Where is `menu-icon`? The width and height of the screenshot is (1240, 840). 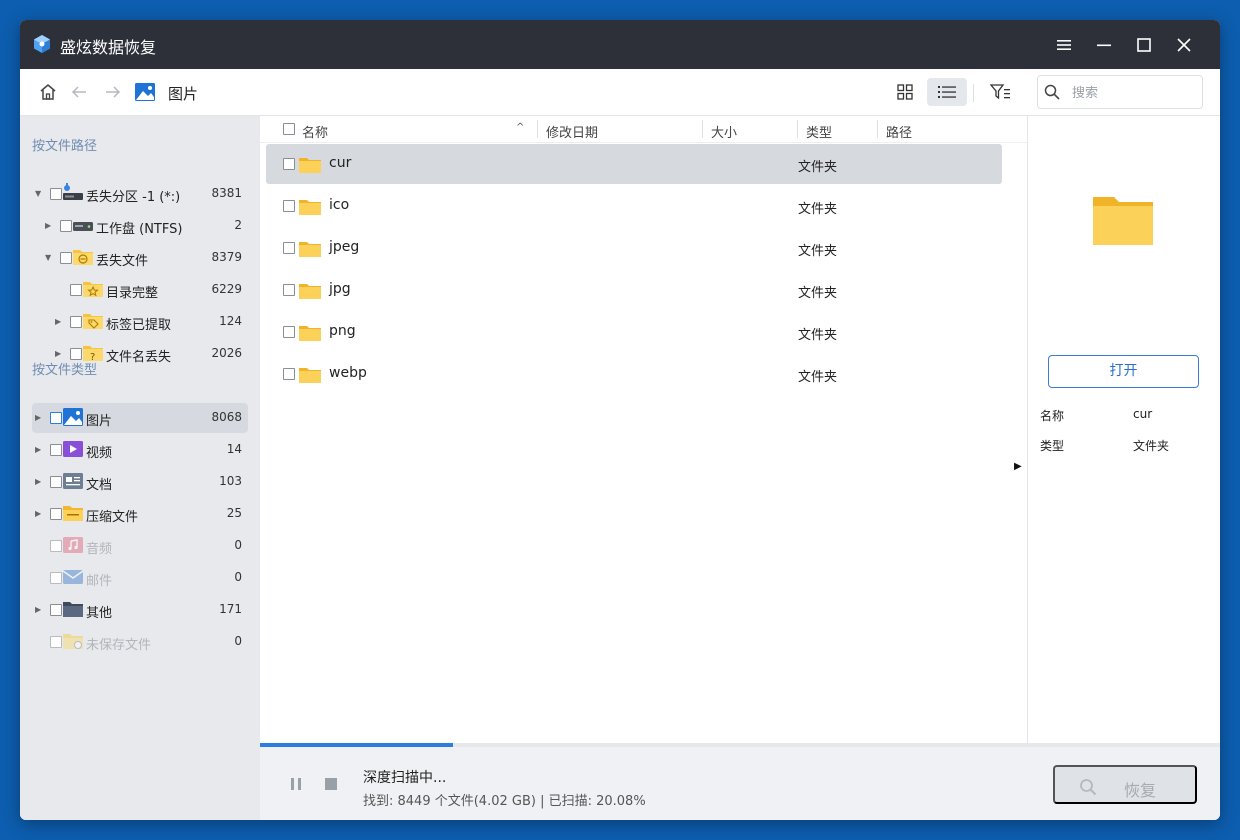
menu-icon is located at coordinates (1064, 45).